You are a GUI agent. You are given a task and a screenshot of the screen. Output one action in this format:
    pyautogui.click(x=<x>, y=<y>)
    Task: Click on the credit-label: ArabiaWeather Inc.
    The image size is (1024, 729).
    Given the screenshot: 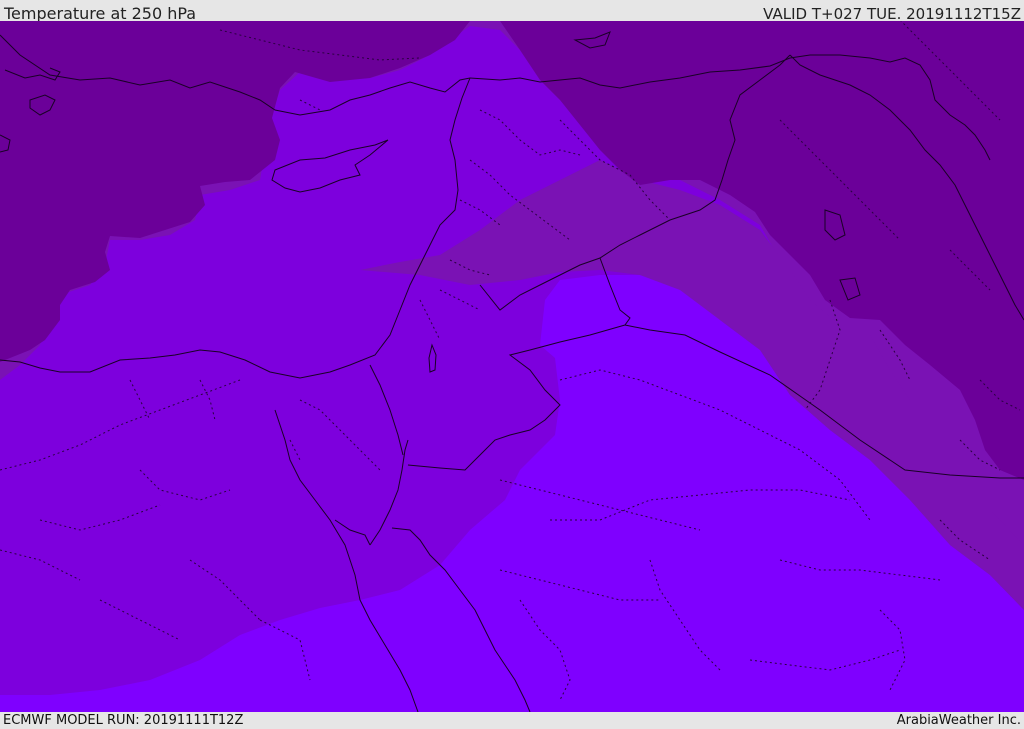 What is the action you would take?
    pyautogui.click(x=958, y=720)
    